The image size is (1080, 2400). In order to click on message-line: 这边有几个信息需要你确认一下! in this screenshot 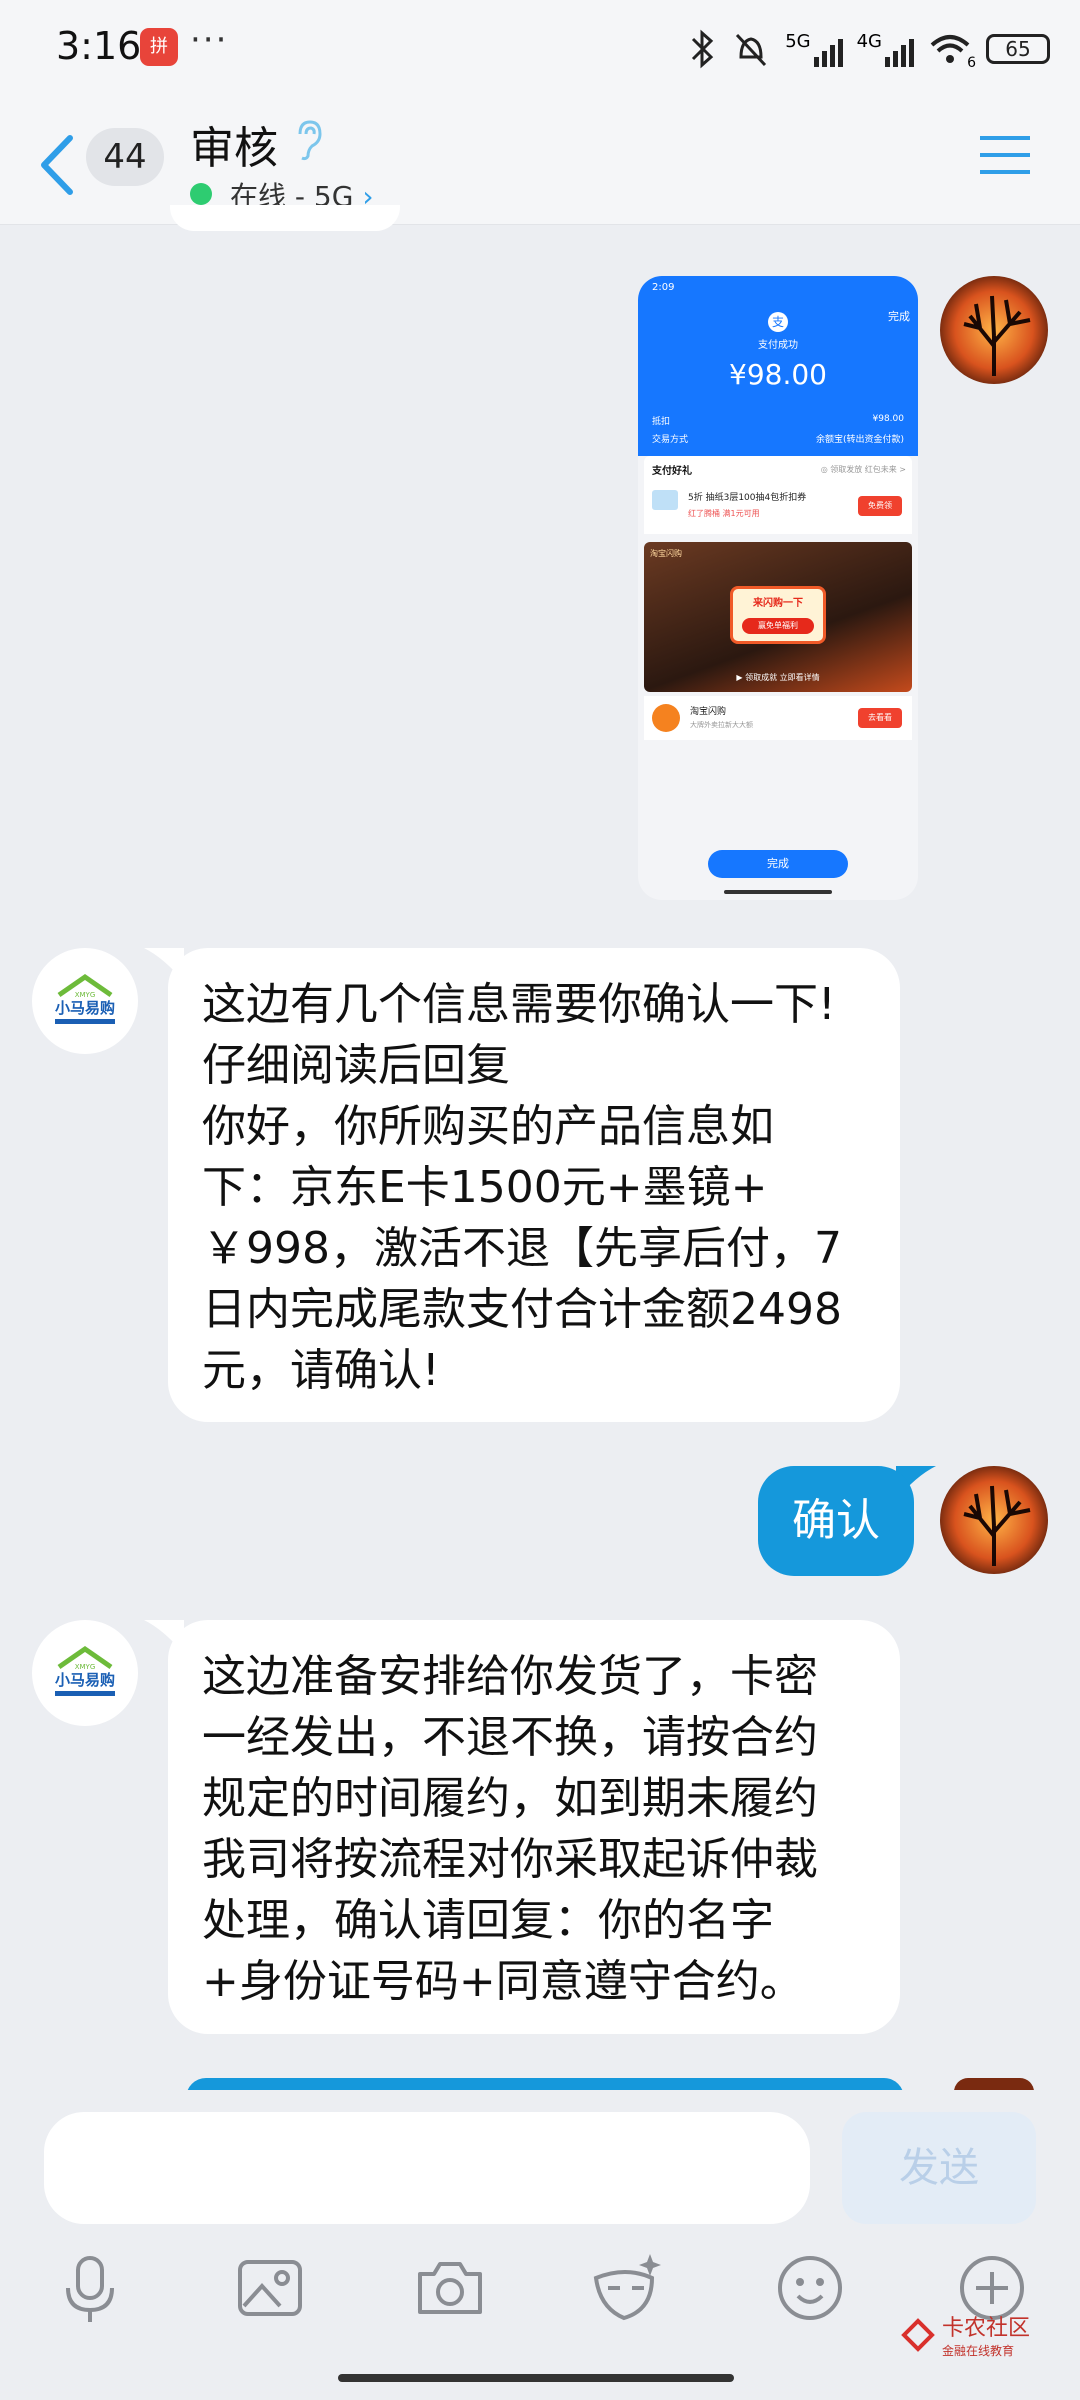, I will do `click(519, 1004)`.